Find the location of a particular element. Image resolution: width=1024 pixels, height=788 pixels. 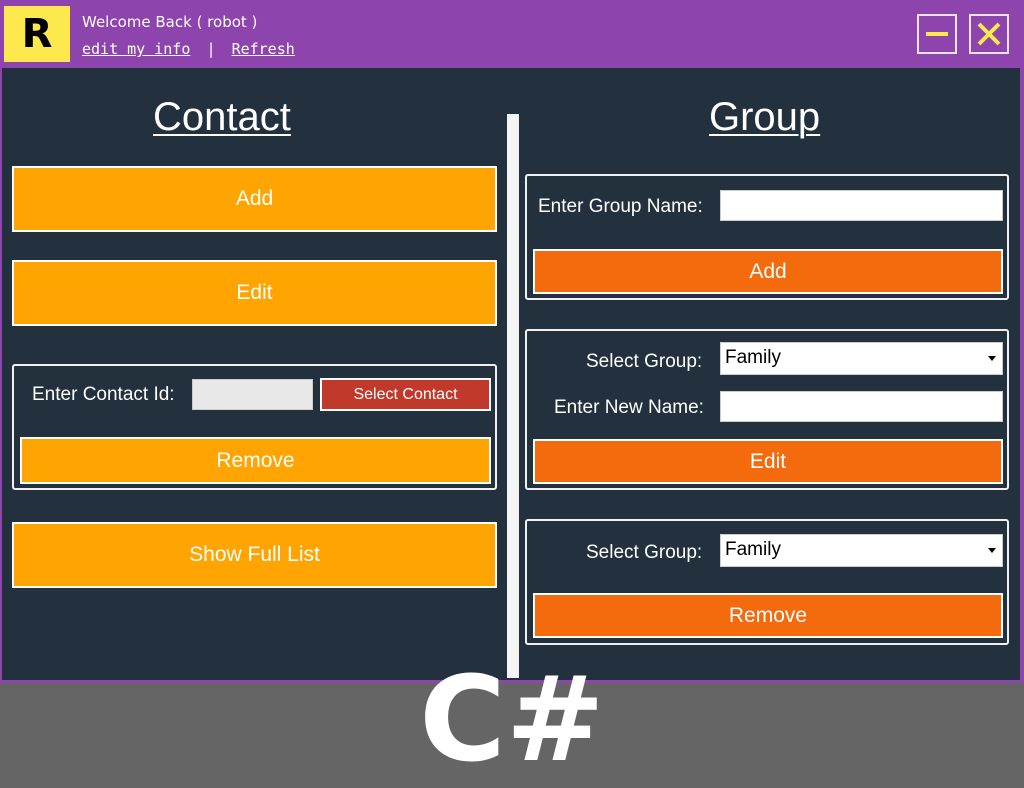

show-full-list-button: Show Full List is located at coordinates (254, 555).